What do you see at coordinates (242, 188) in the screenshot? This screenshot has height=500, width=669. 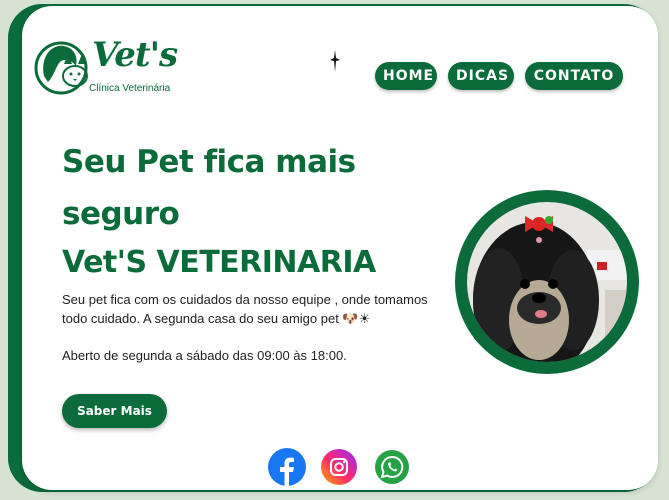 I see `hero-title: Seu Pet fica mais seguro` at bounding box center [242, 188].